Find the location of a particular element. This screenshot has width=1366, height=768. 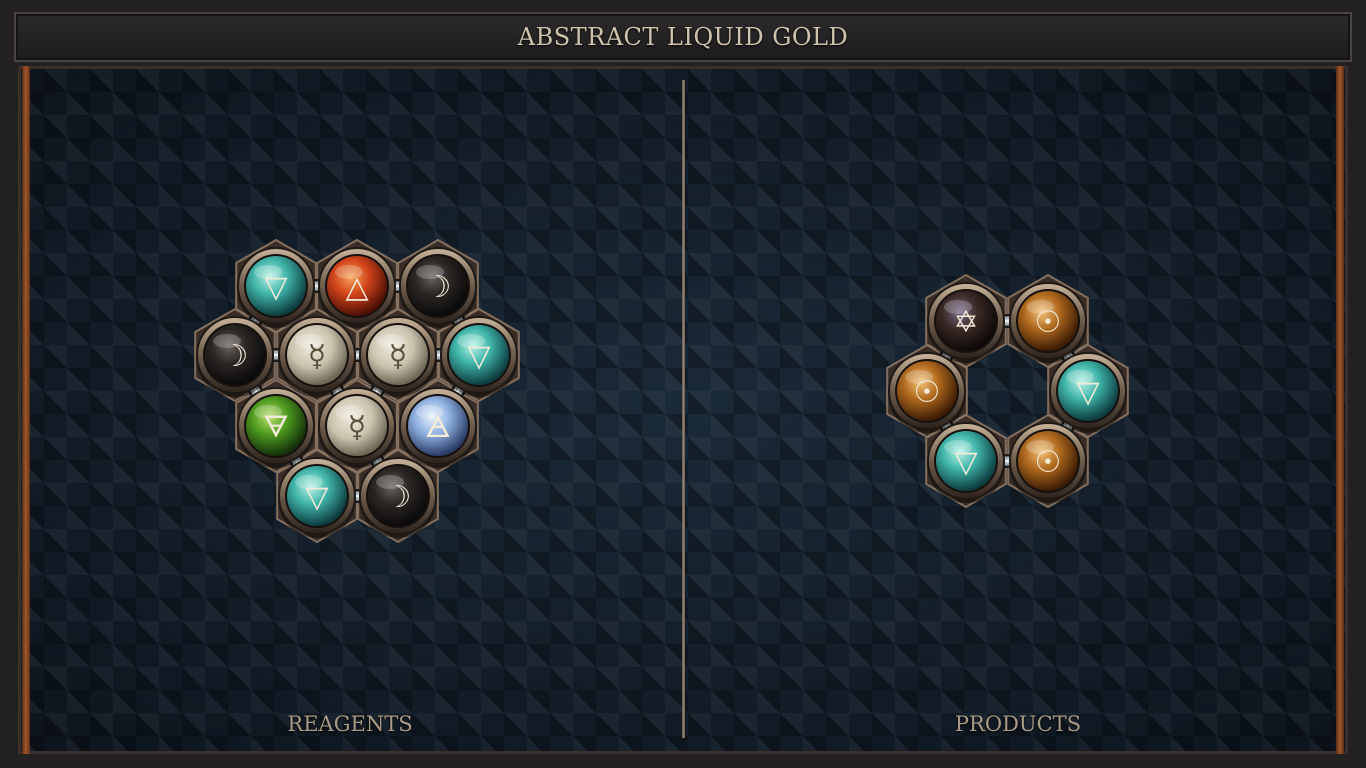

products-label: PRODUCTS is located at coordinates (1018, 724).